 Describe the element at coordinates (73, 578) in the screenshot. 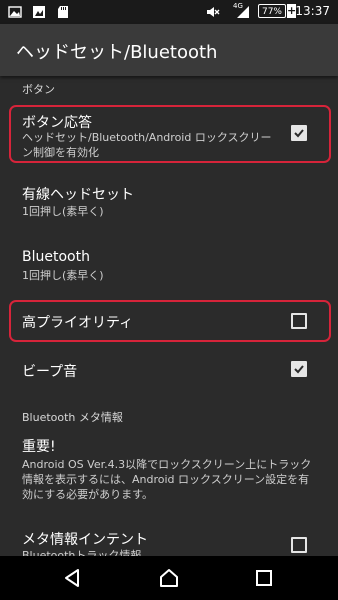

I see `back-icon` at that location.